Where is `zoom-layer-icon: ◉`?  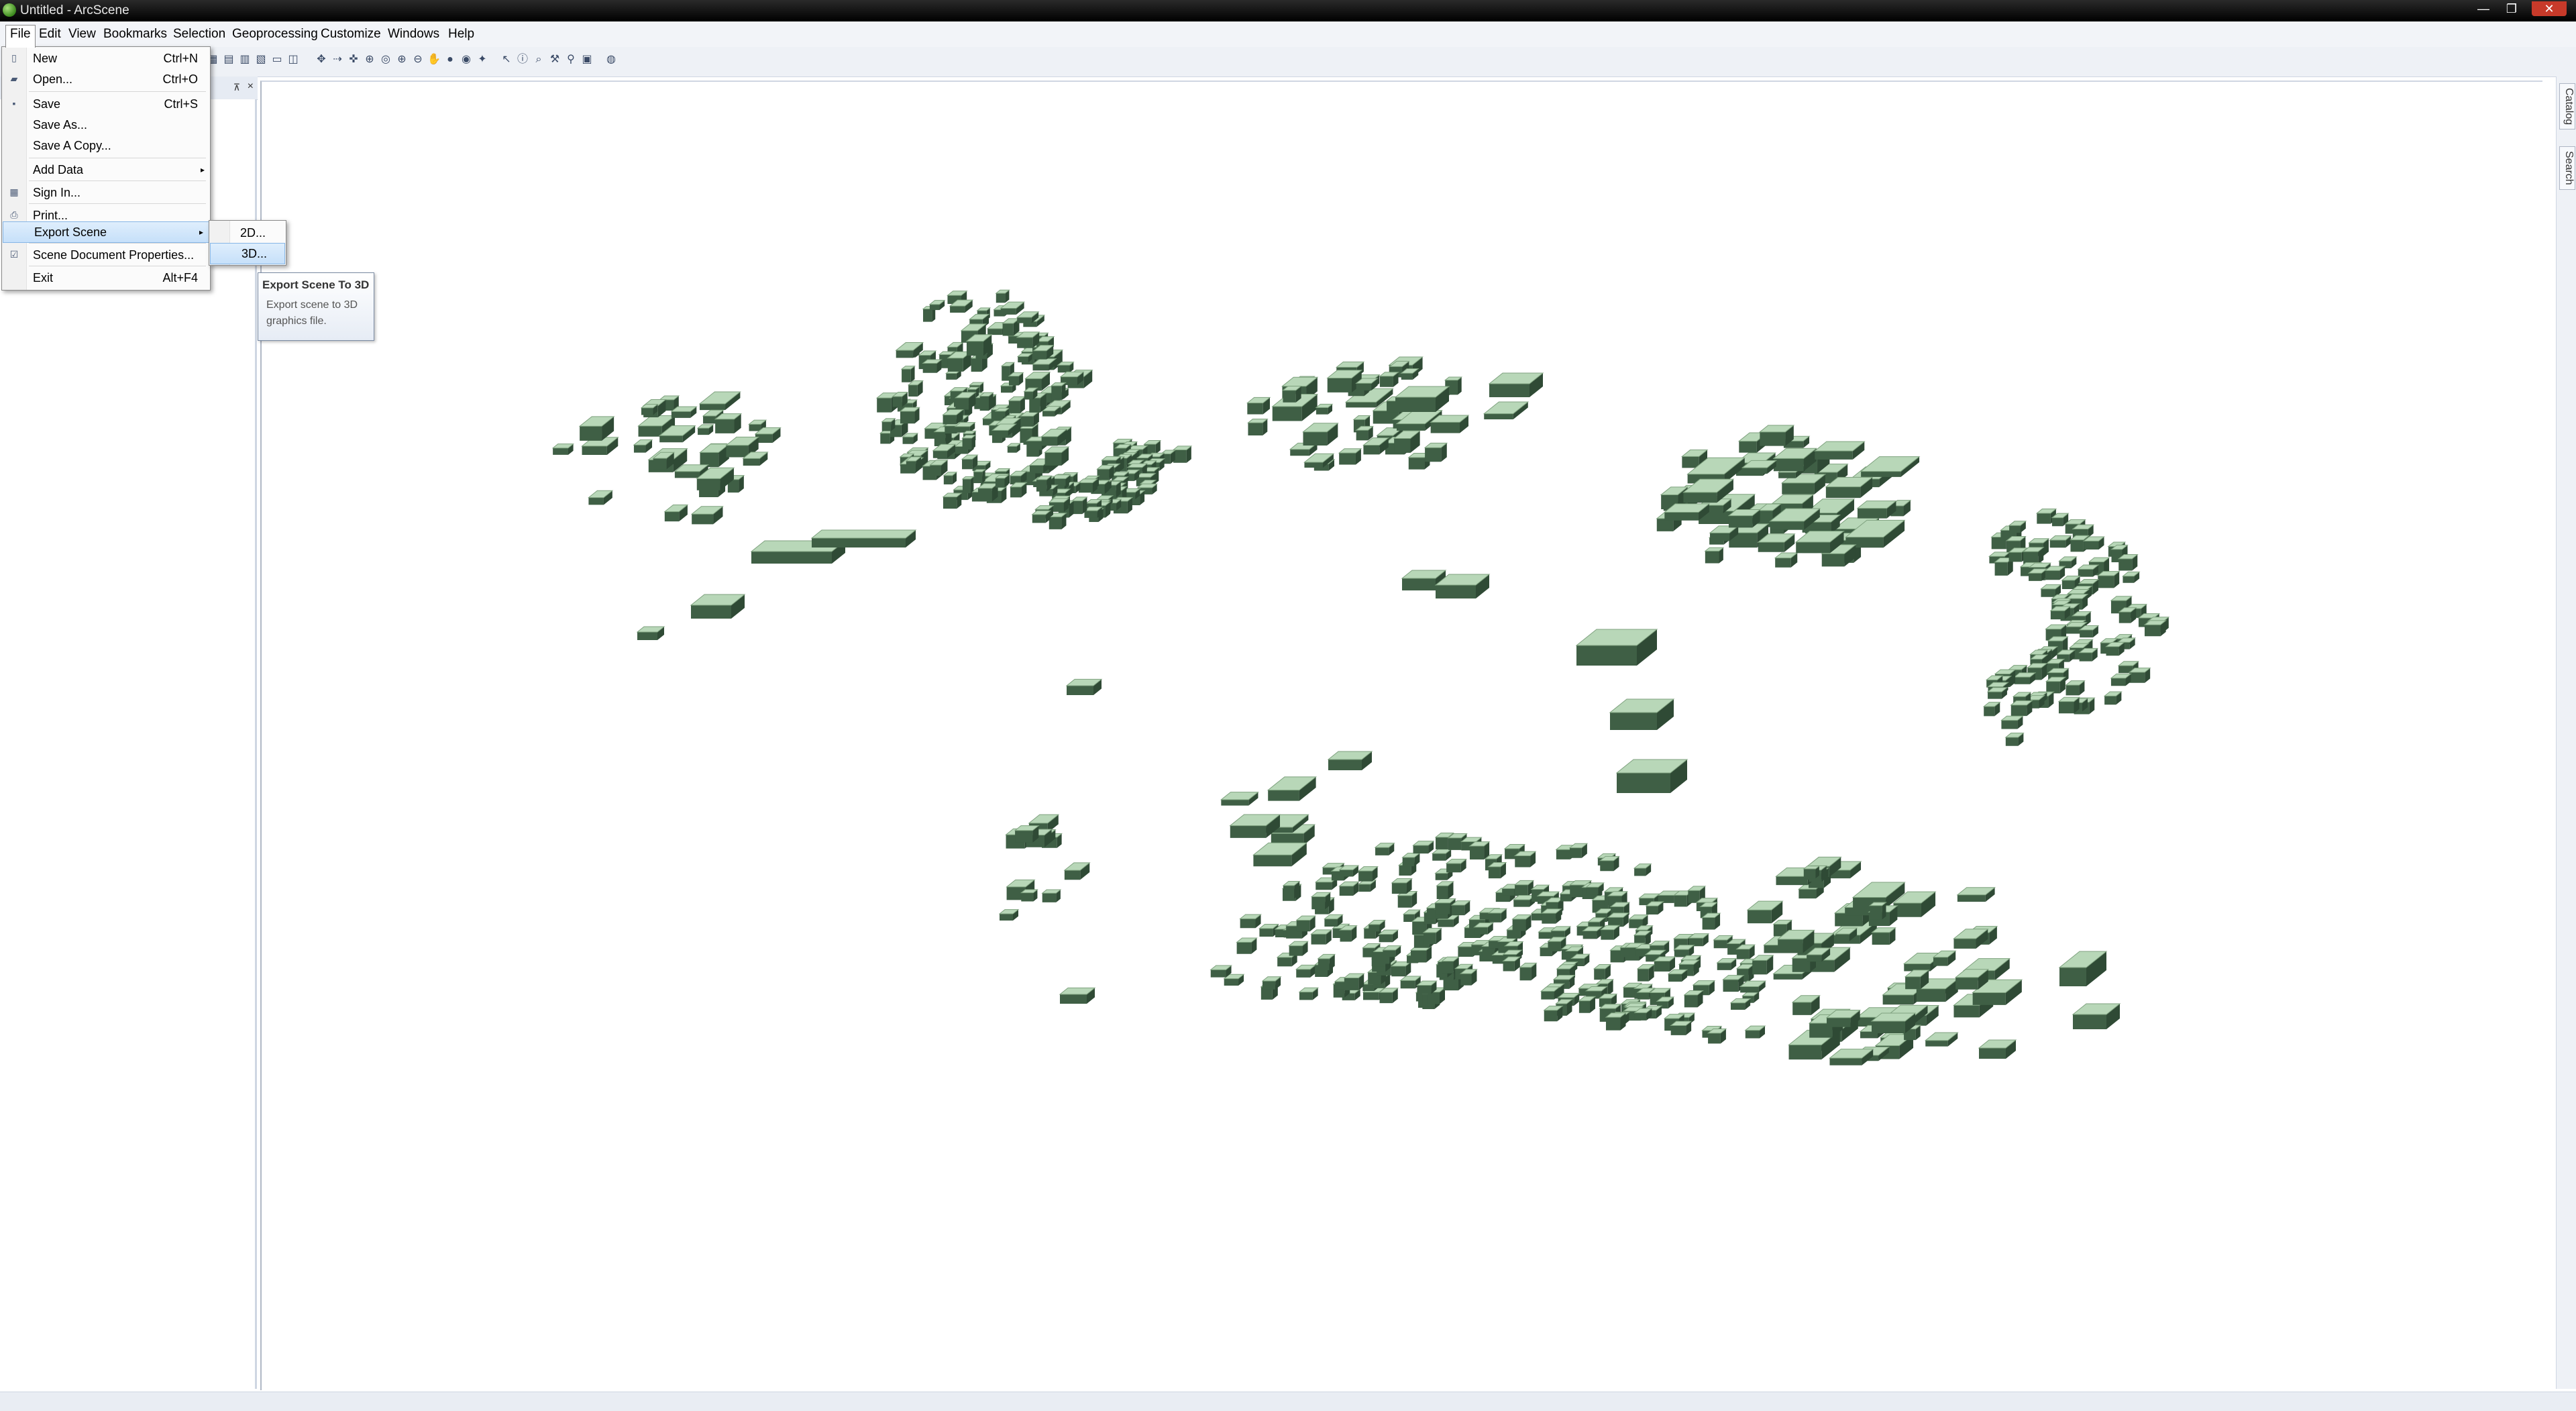 zoom-layer-icon: ◉ is located at coordinates (466, 59).